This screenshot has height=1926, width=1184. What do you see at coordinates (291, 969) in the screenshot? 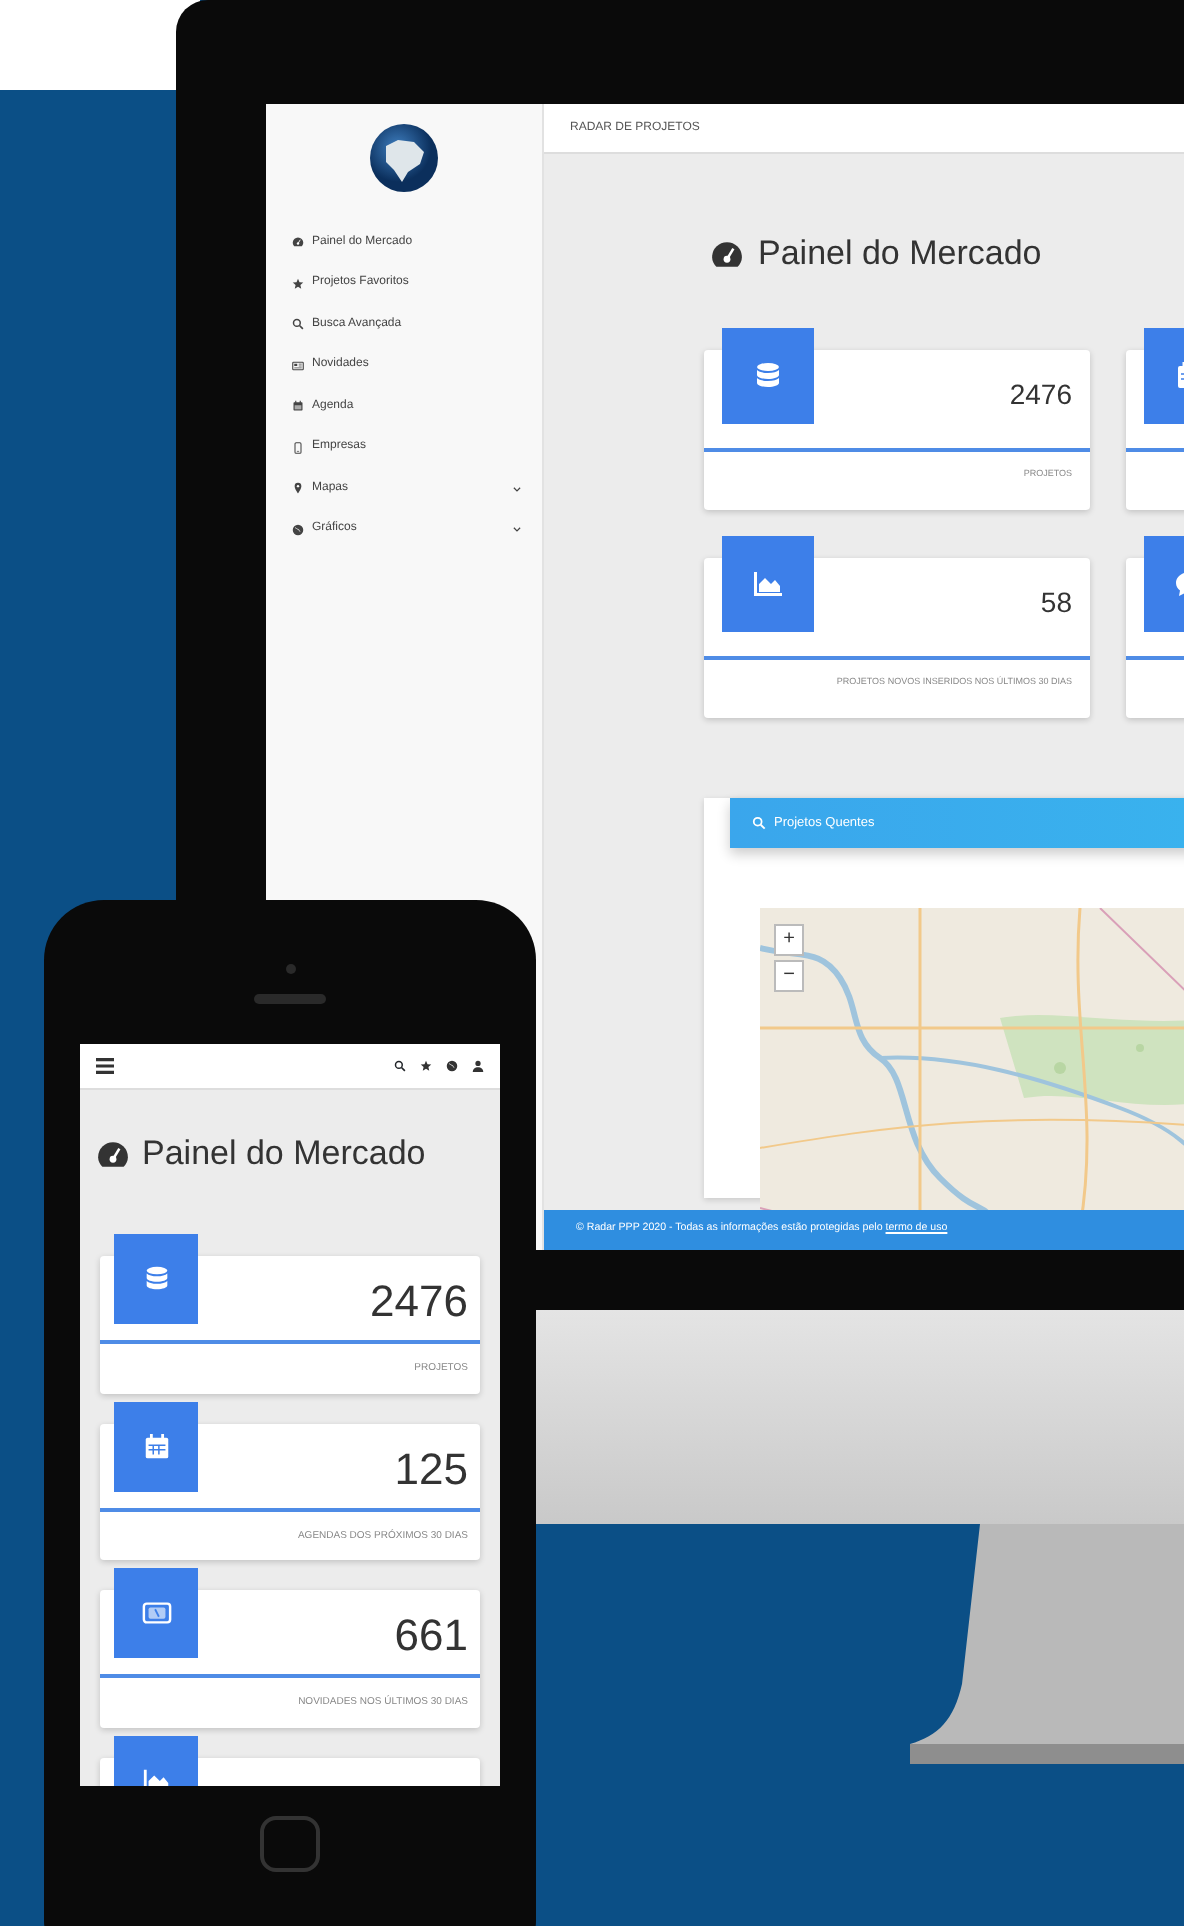
I see `phone-camera` at bounding box center [291, 969].